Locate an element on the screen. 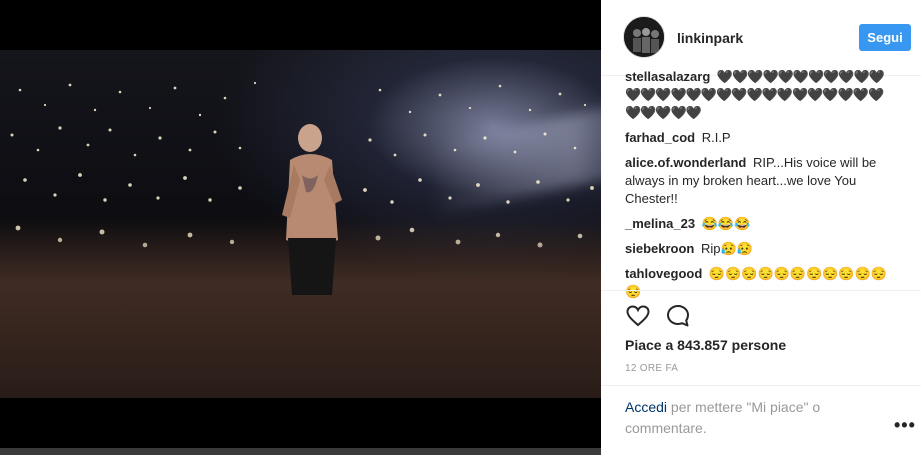 The width and height of the screenshot is (921, 455). post-username: linkinpark is located at coordinates (710, 38).